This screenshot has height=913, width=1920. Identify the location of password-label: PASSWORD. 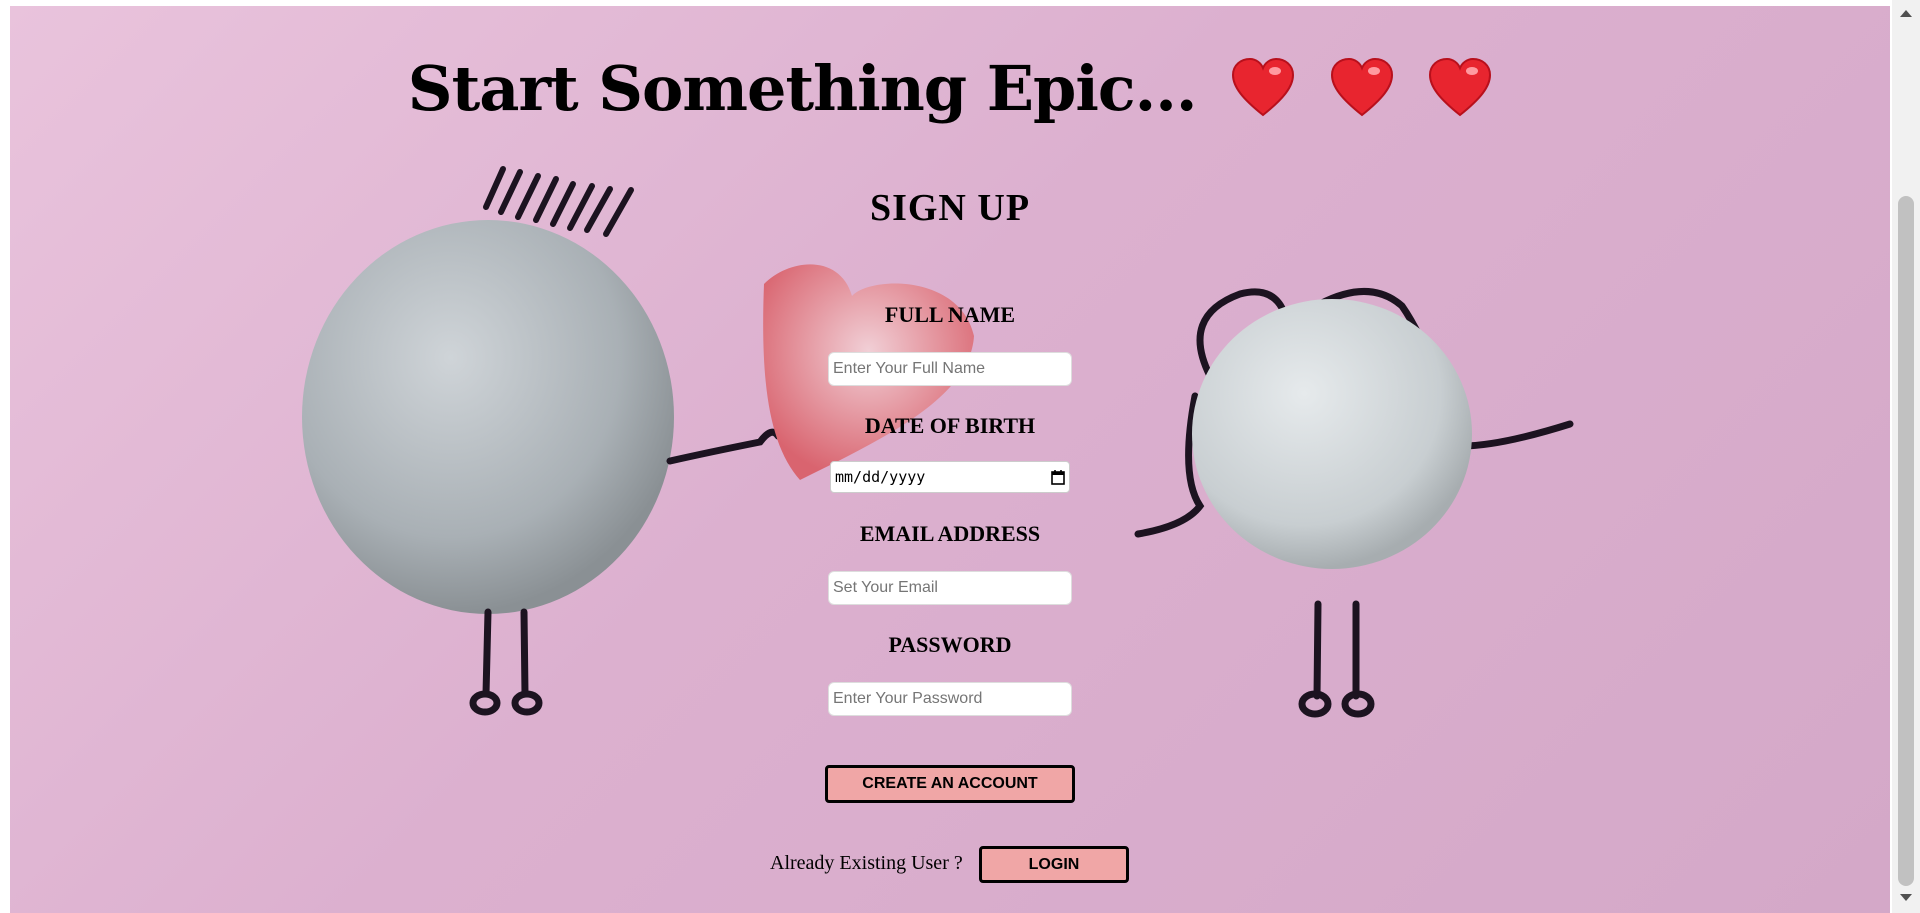
(950, 644).